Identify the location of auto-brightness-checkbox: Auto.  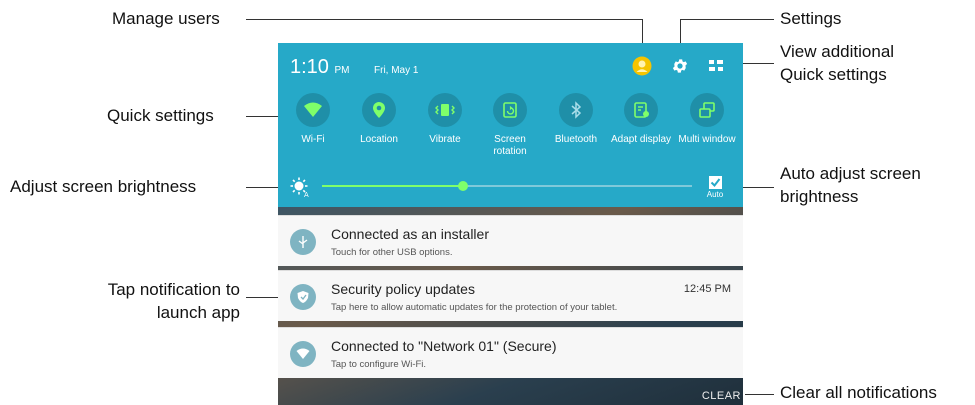
(715, 187).